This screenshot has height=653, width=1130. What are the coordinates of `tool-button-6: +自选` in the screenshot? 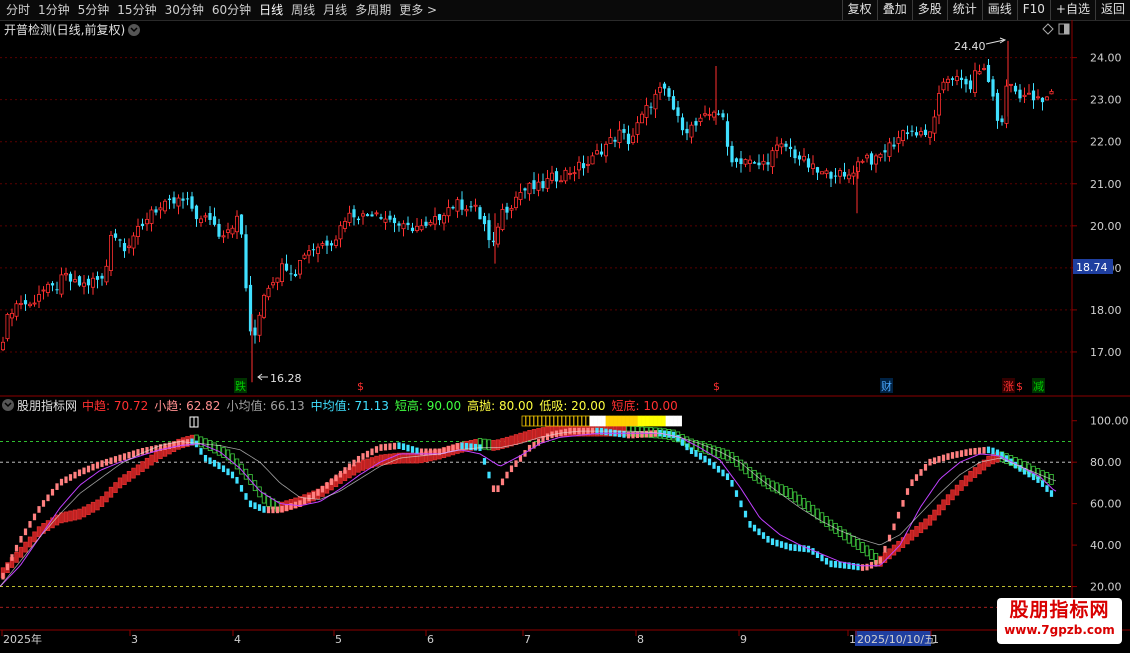 It's located at (1072, 10).